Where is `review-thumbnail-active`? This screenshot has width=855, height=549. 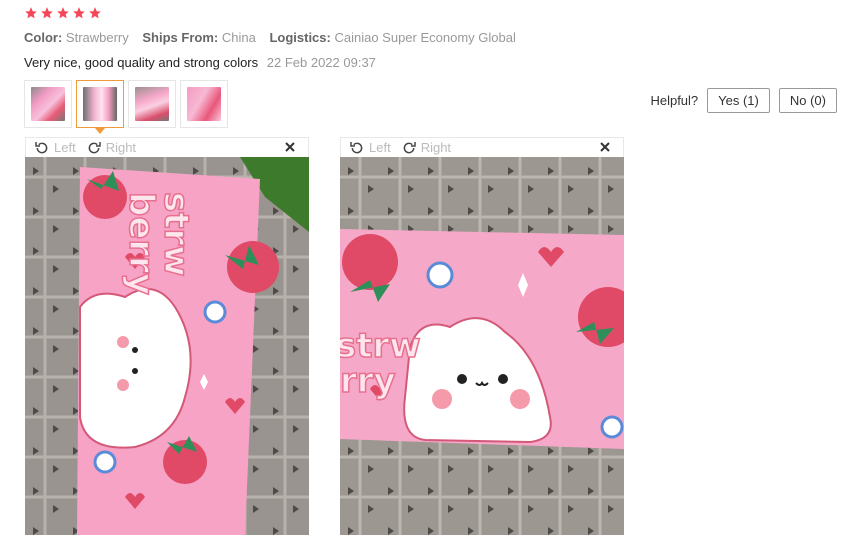
review-thumbnail-active is located at coordinates (100, 107).